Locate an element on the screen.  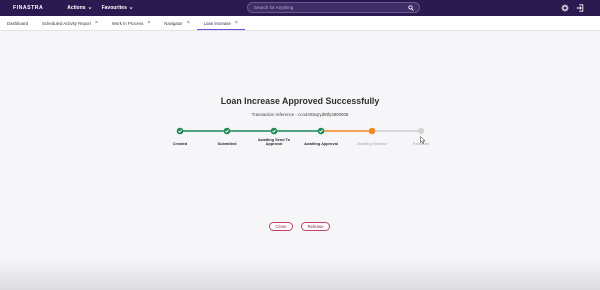
tab-scheduled-activity-report: Scheduled Activity Report × is located at coordinates (70, 23).